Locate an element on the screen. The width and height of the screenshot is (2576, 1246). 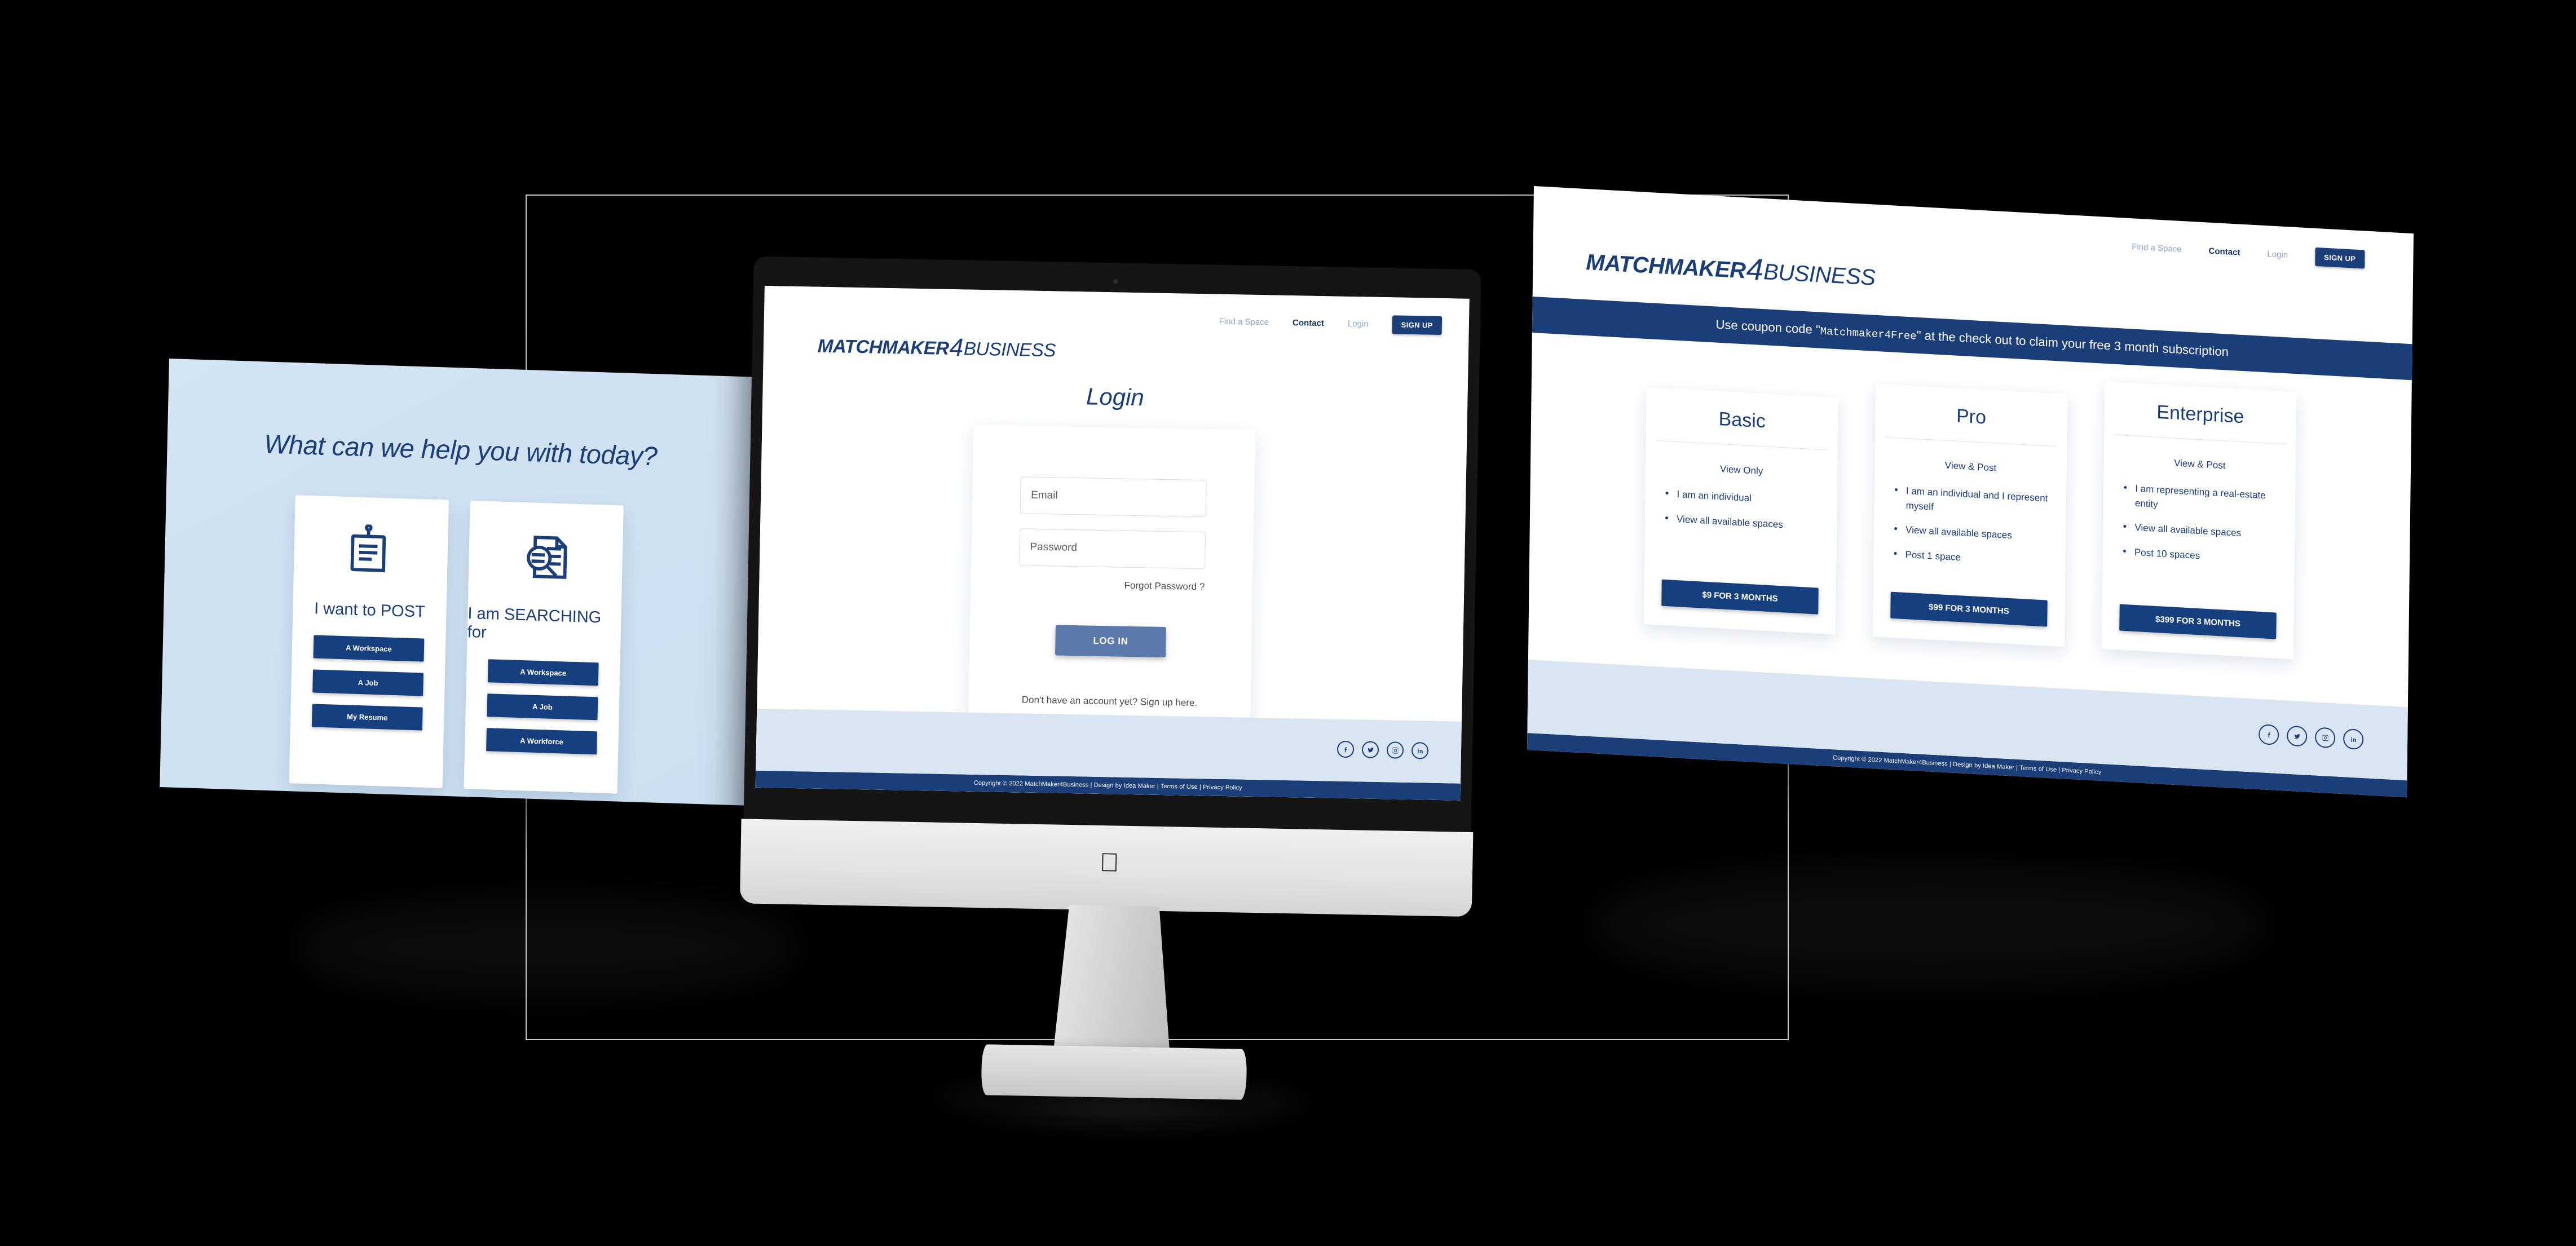
search-workspace-button: A Workspace is located at coordinates (543, 672).